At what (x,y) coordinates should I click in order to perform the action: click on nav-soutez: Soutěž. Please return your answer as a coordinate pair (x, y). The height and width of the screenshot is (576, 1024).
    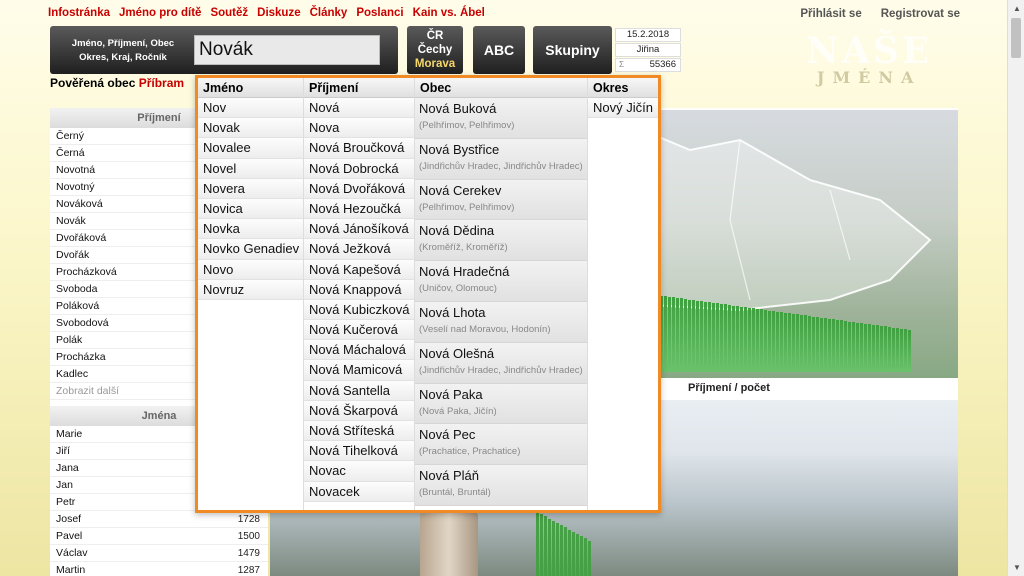
    Looking at the image, I should click on (229, 13).